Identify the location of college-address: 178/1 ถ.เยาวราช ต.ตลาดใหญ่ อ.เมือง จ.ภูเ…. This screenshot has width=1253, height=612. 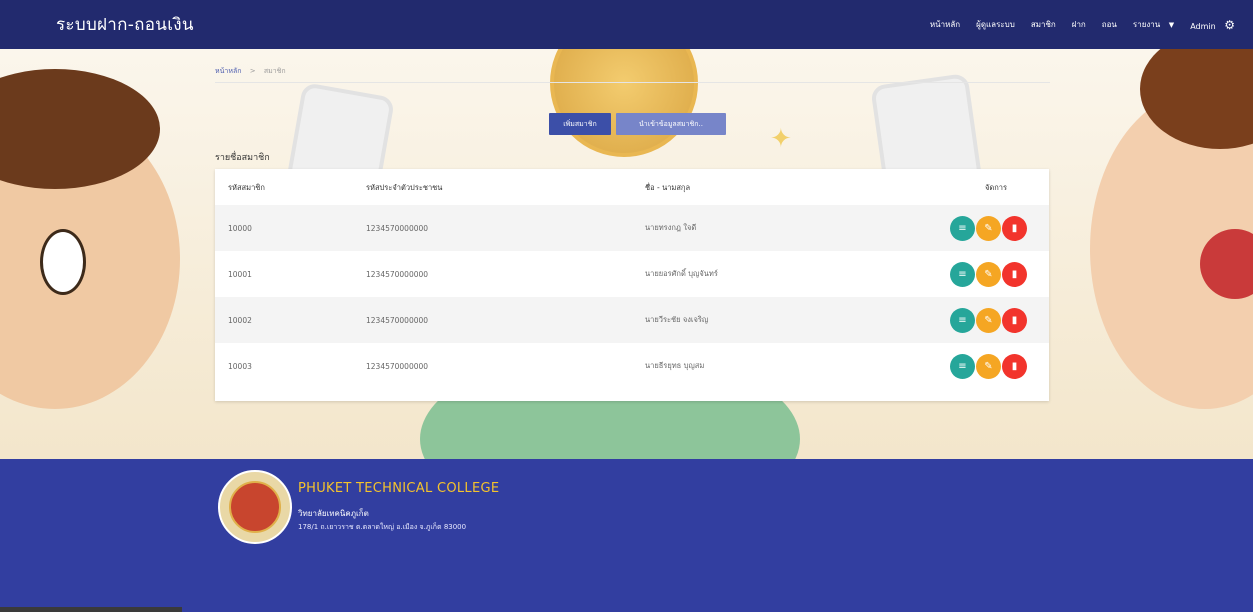
(382, 527).